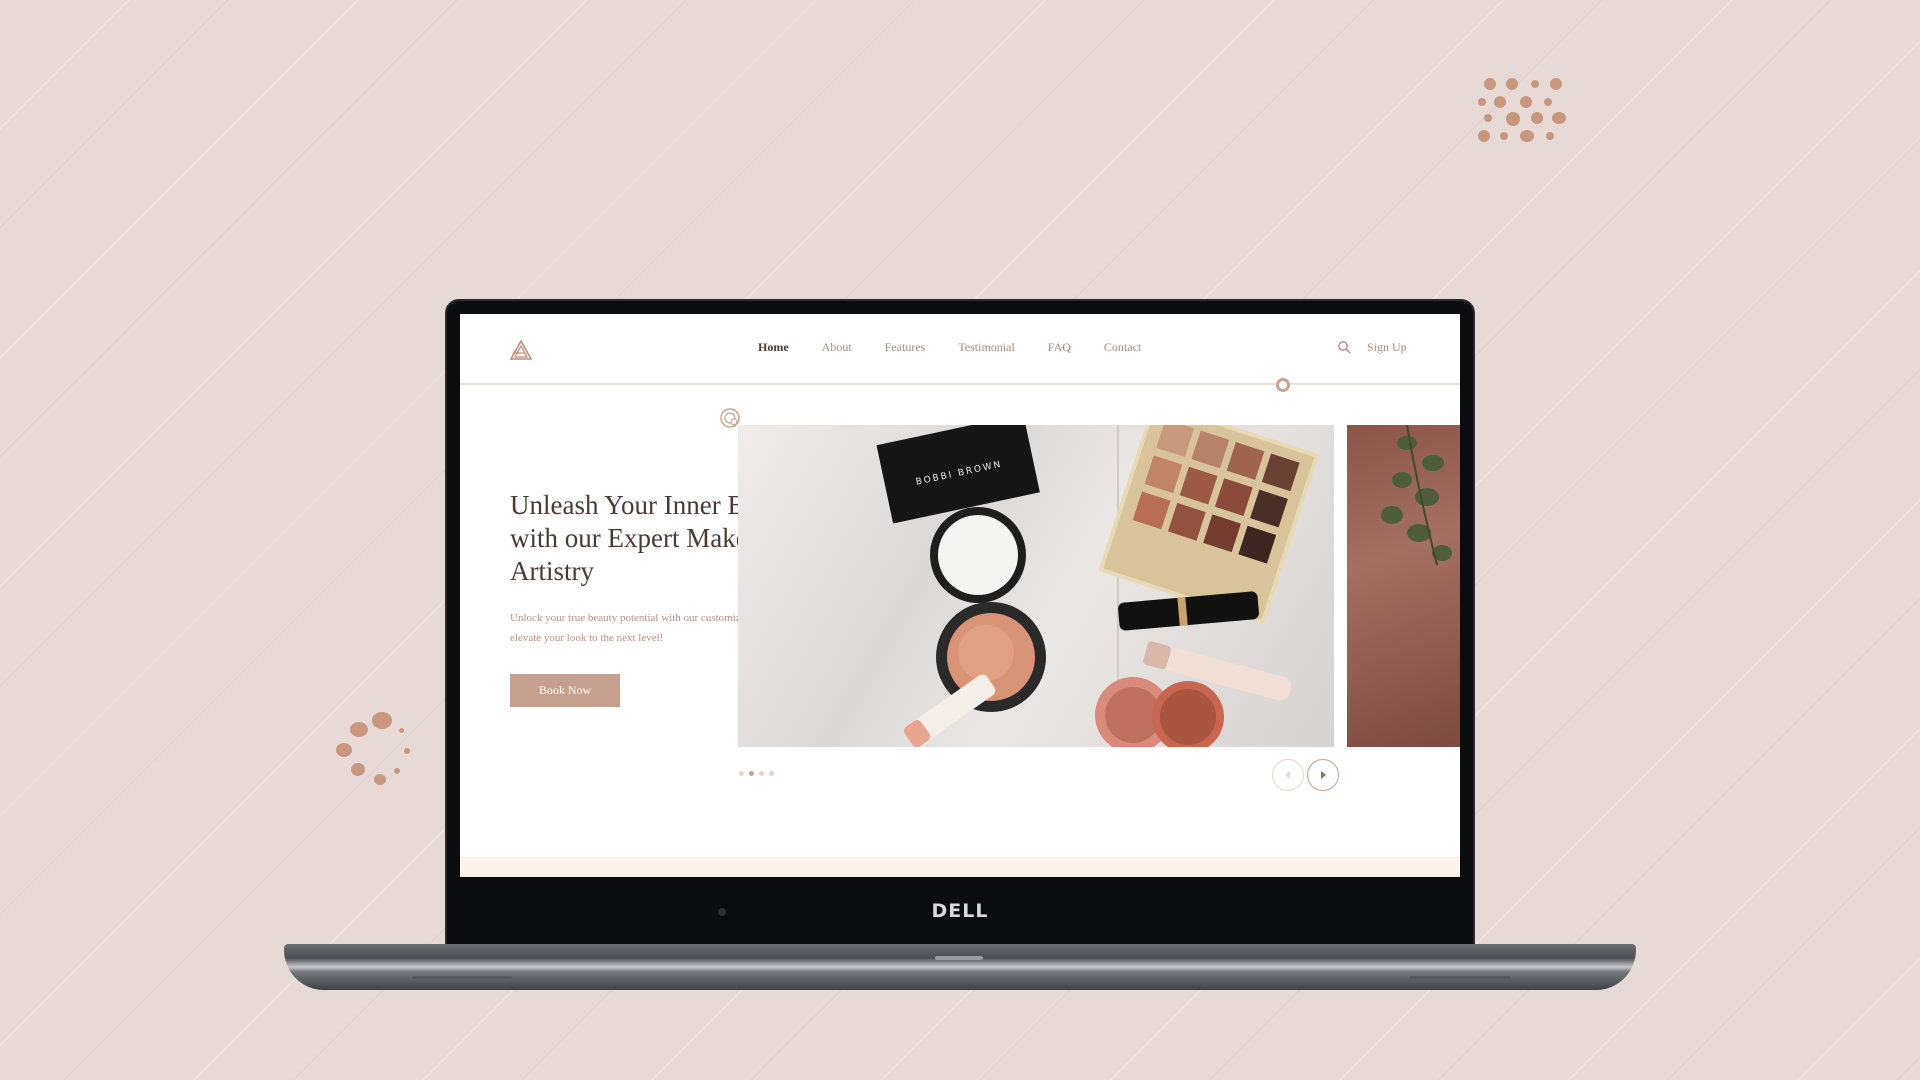 The width and height of the screenshot is (1920, 1080). What do you see at coordinates (1416, 495) in the screenshot?
I see `plant-image` at bounding box center [1416, 495].